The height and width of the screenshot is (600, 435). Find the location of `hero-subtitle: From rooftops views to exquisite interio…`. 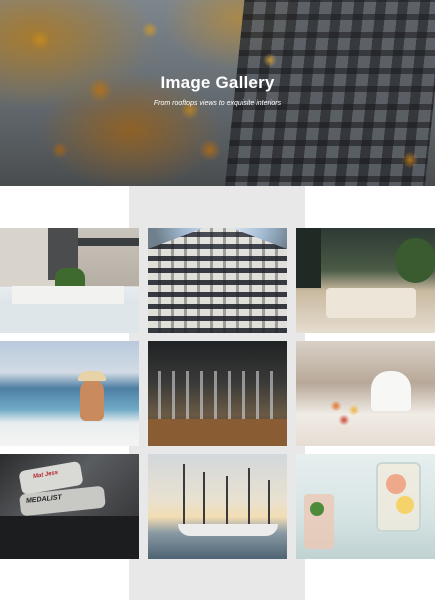

hero-subtitle: From rooftops views to exquisite interio… is located at coordinates (217, 103).